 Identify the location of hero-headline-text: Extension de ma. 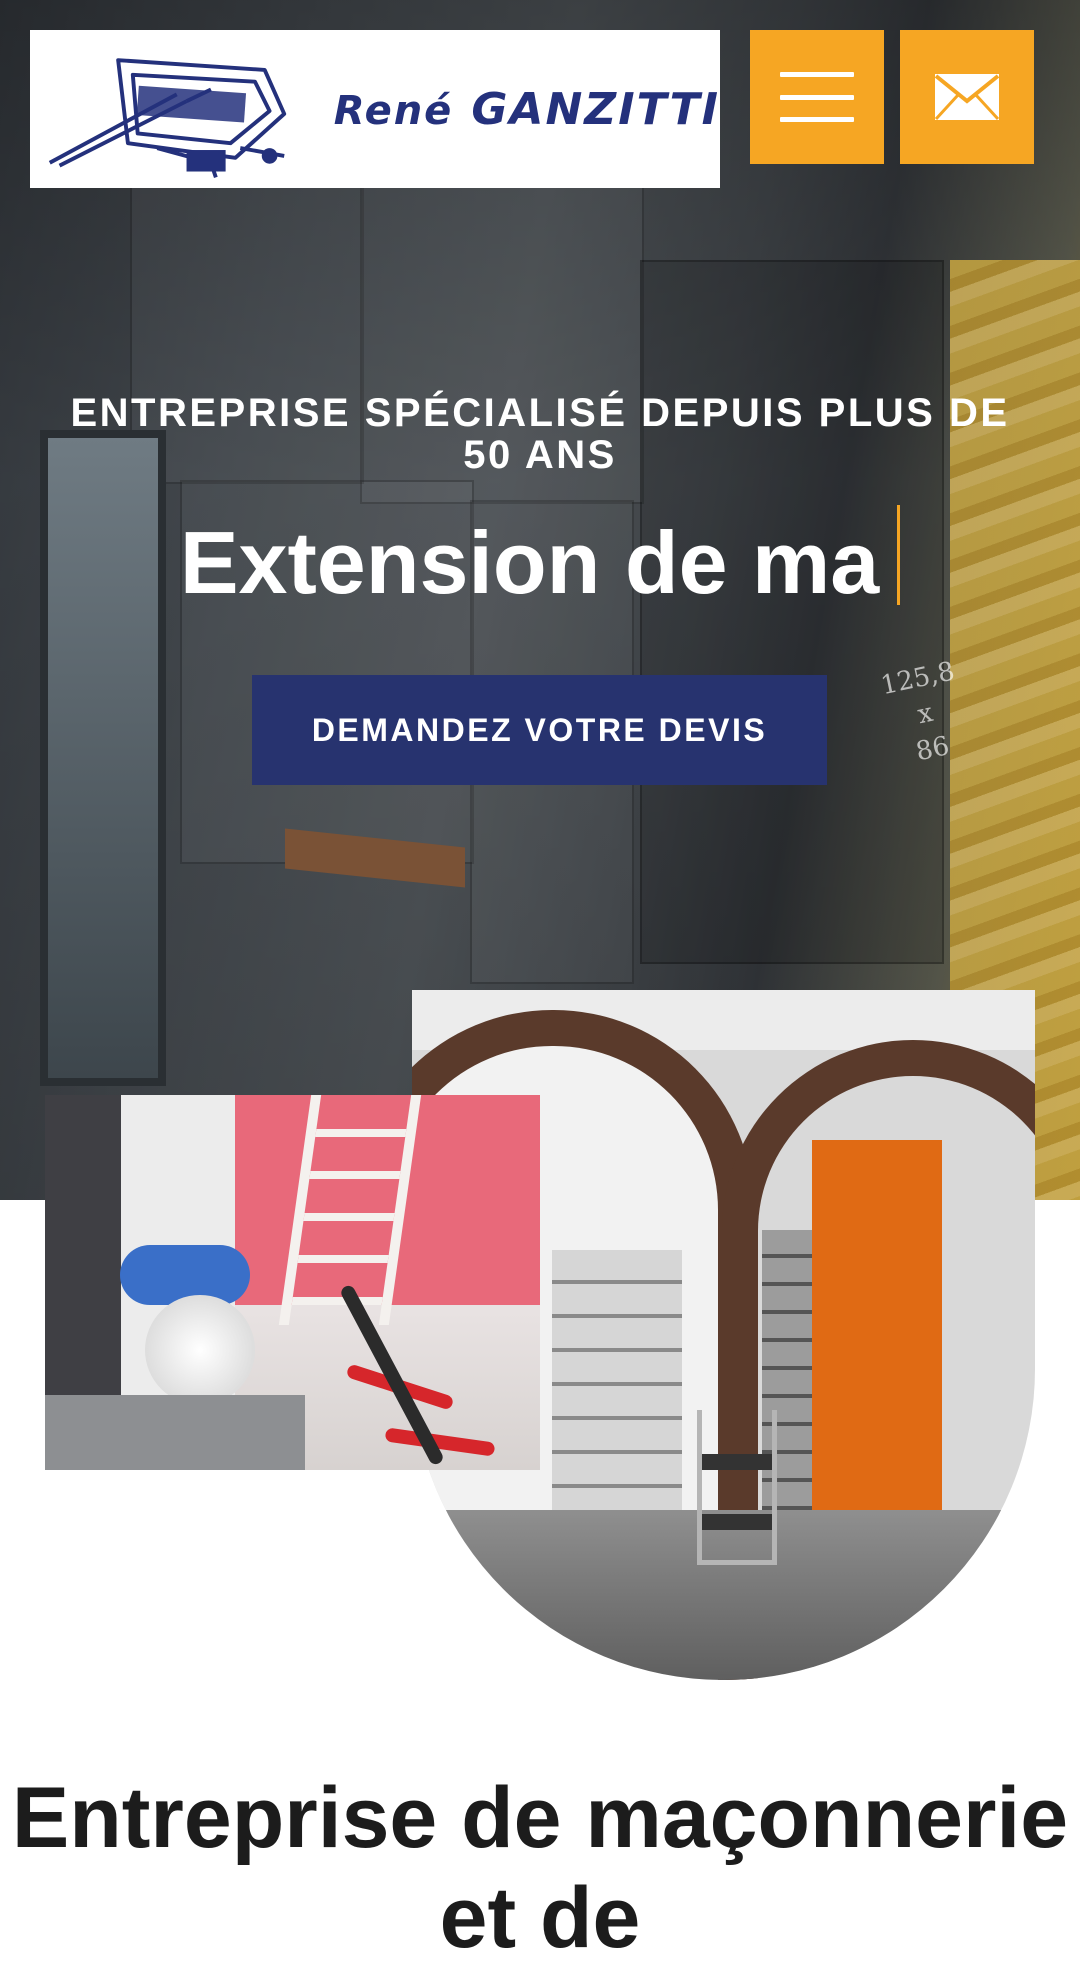
(529, 562).